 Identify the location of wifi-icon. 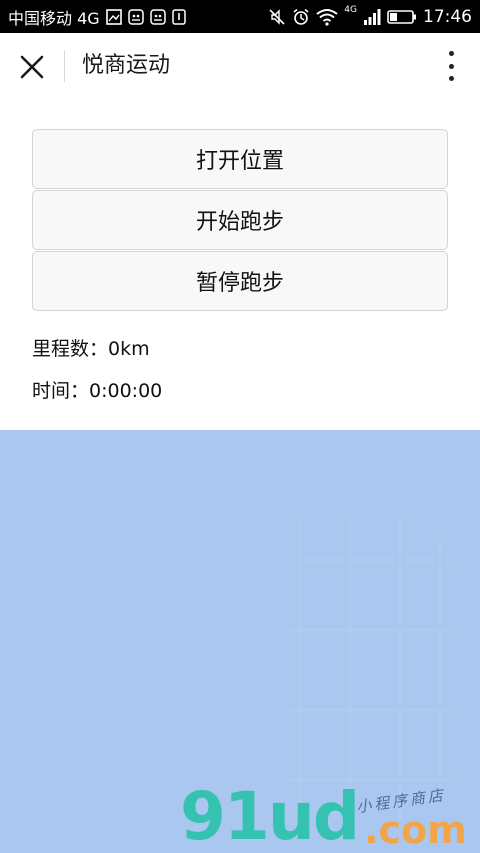
(327, 17).